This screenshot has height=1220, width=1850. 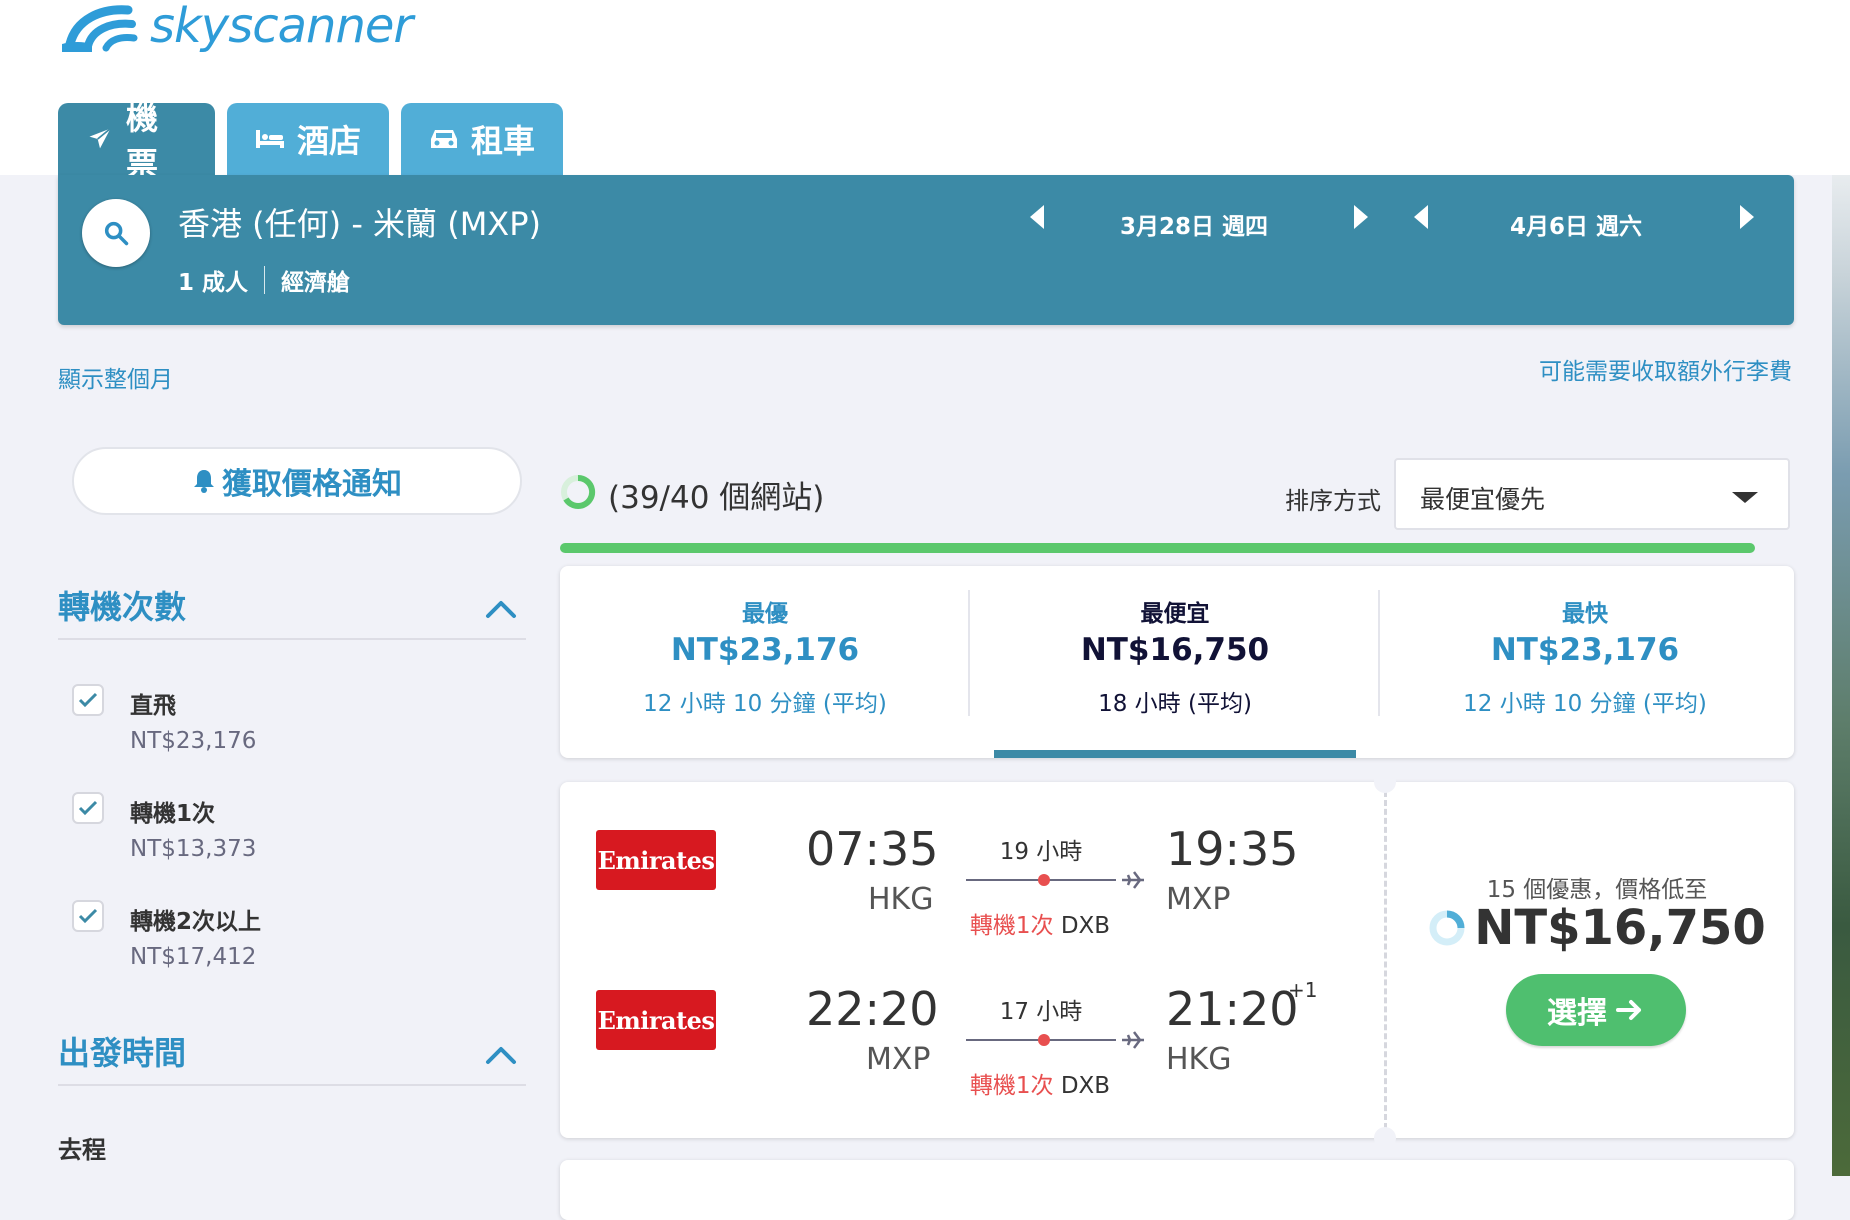 What do you see at coordinates (100, 28) in the screenshot?
I see `skyscanner-sunrise-icon` at bounding box center [100, 28].